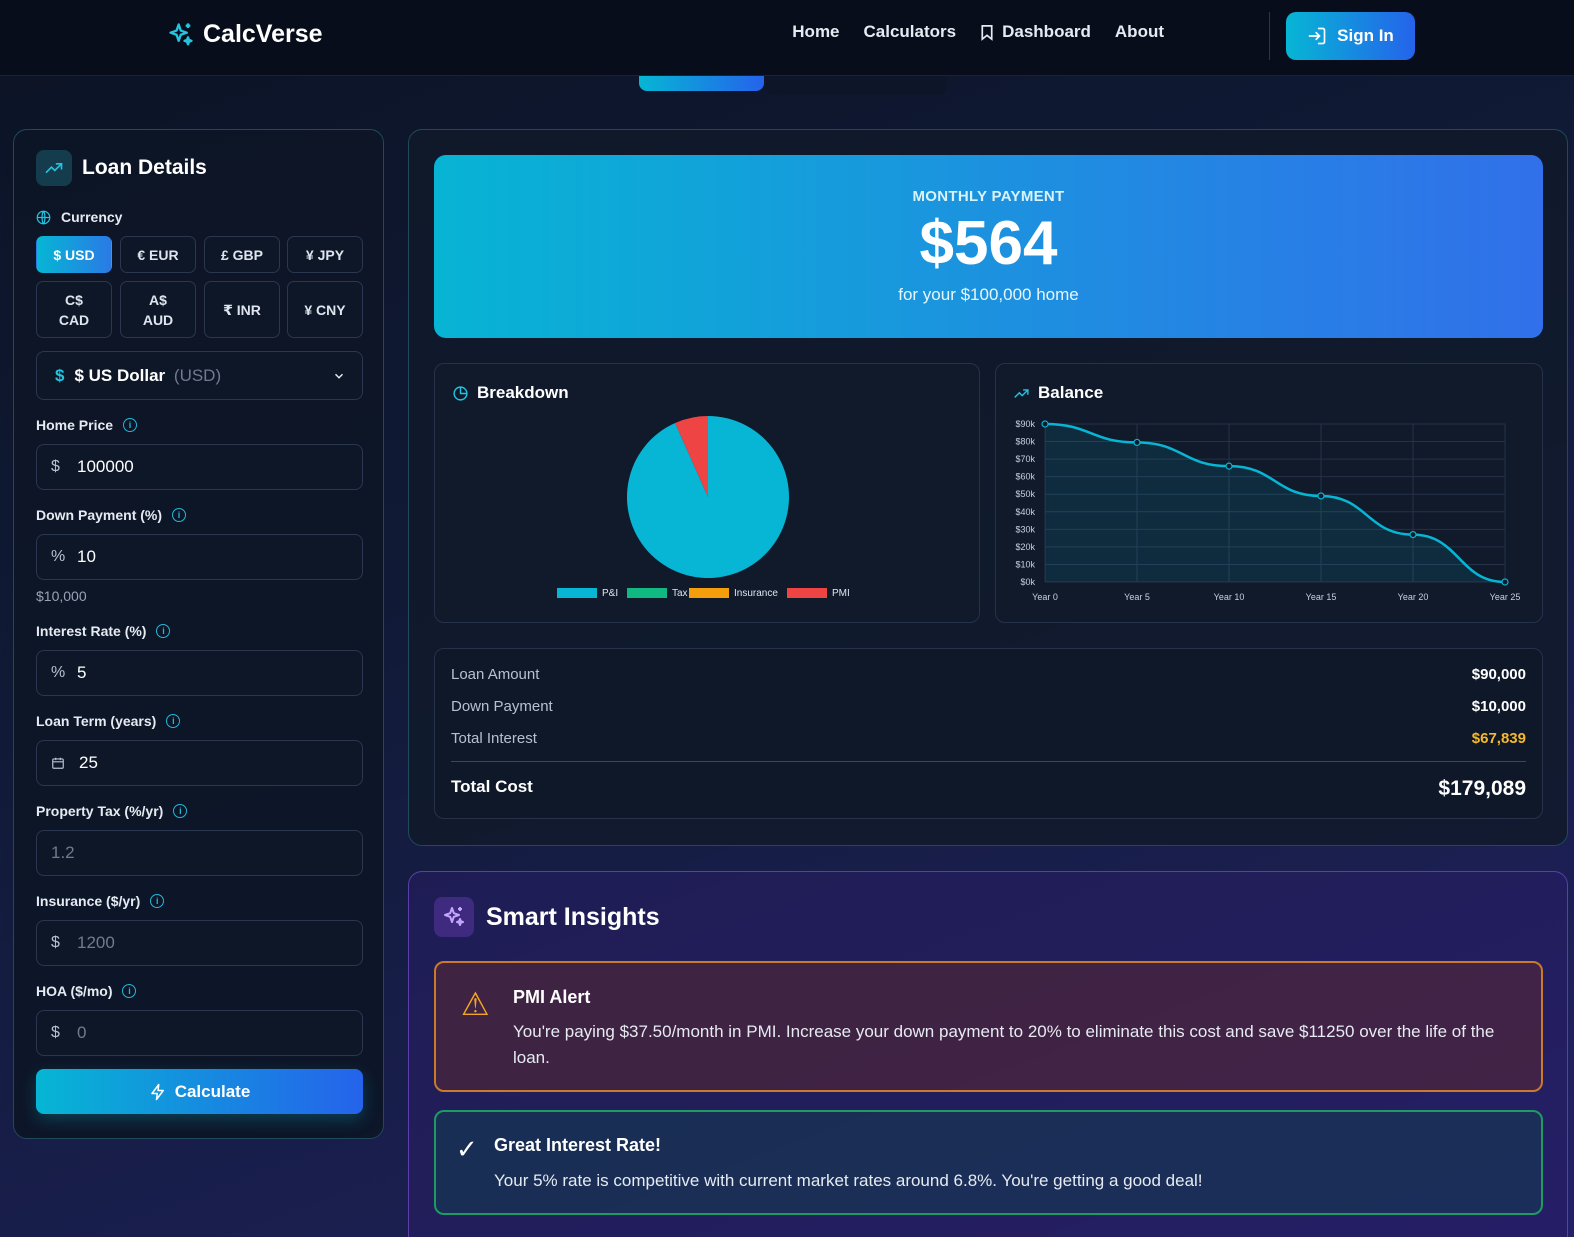  Describe the element at coordinates (1413, 597) in the screenshot. I see `x-tick-4: Year 20` at that location.